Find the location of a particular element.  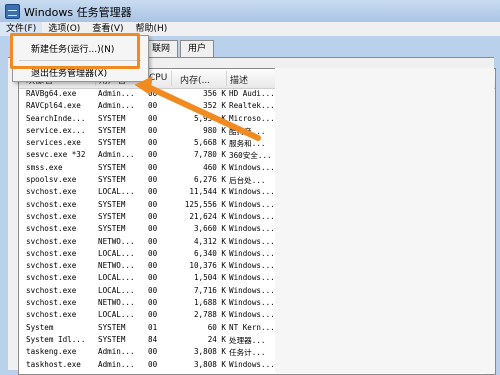

annotation-arrow is located at coordinates (197, 108).